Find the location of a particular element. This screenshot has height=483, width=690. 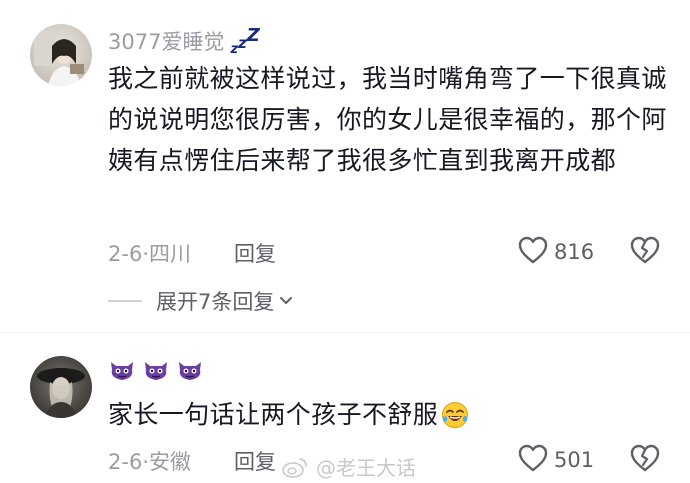

like-button: 501 is located at coordinates (556, 460).